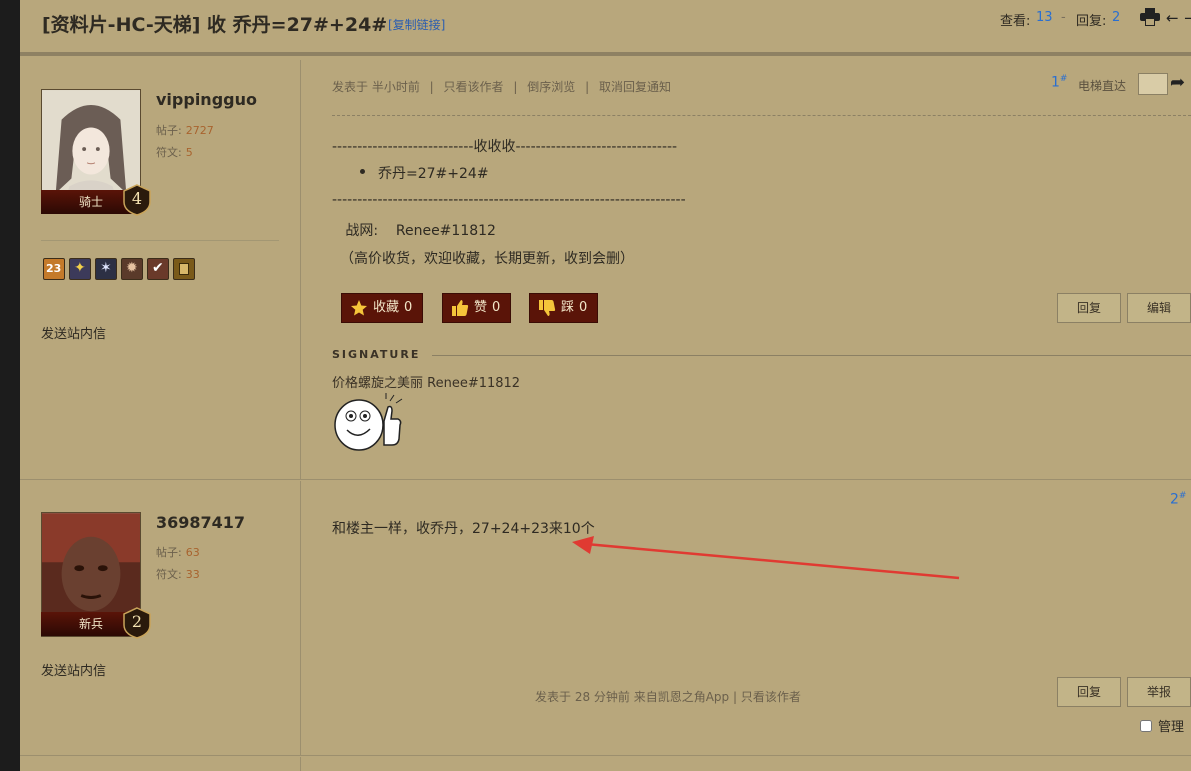 This screenshot has height=771, width=1191. I want to click on copy-link: [复制链接], so click(416, 24).